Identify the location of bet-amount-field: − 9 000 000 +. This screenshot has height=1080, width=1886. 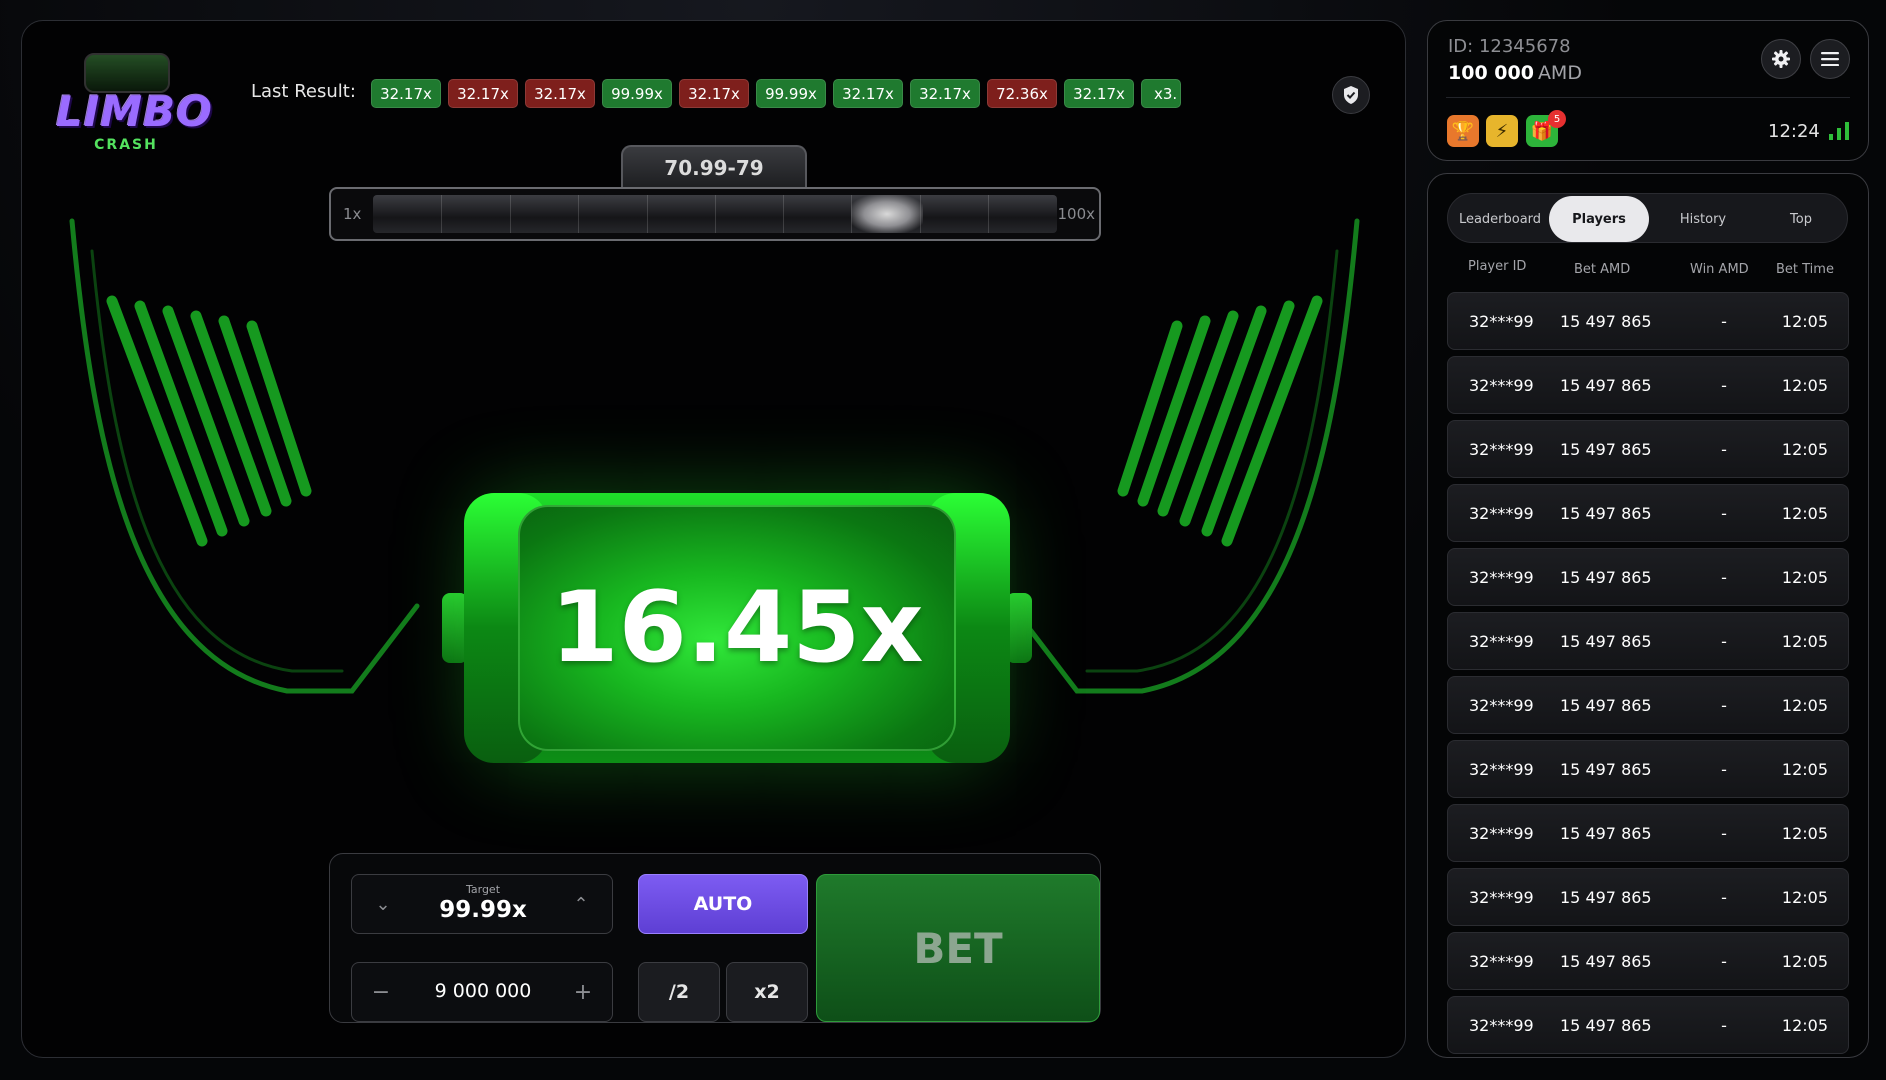
(482, 992).